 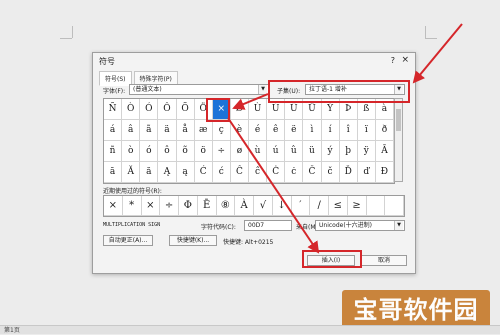 What do you see at coordinates (250, 101) in the screenshot?
I see `arrow-subset-to-grid` at bounding box center [250, 101].